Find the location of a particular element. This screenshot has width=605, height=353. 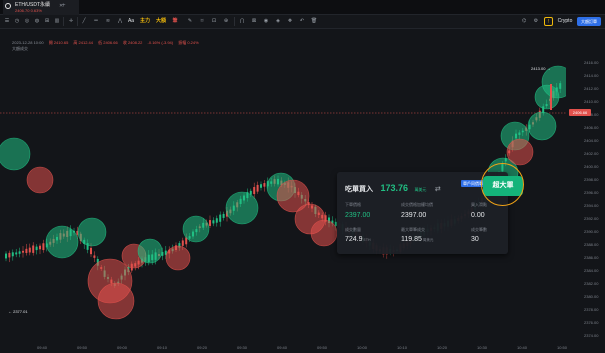

magnet-icon: ⋂ is located at coordinates (242, 21).